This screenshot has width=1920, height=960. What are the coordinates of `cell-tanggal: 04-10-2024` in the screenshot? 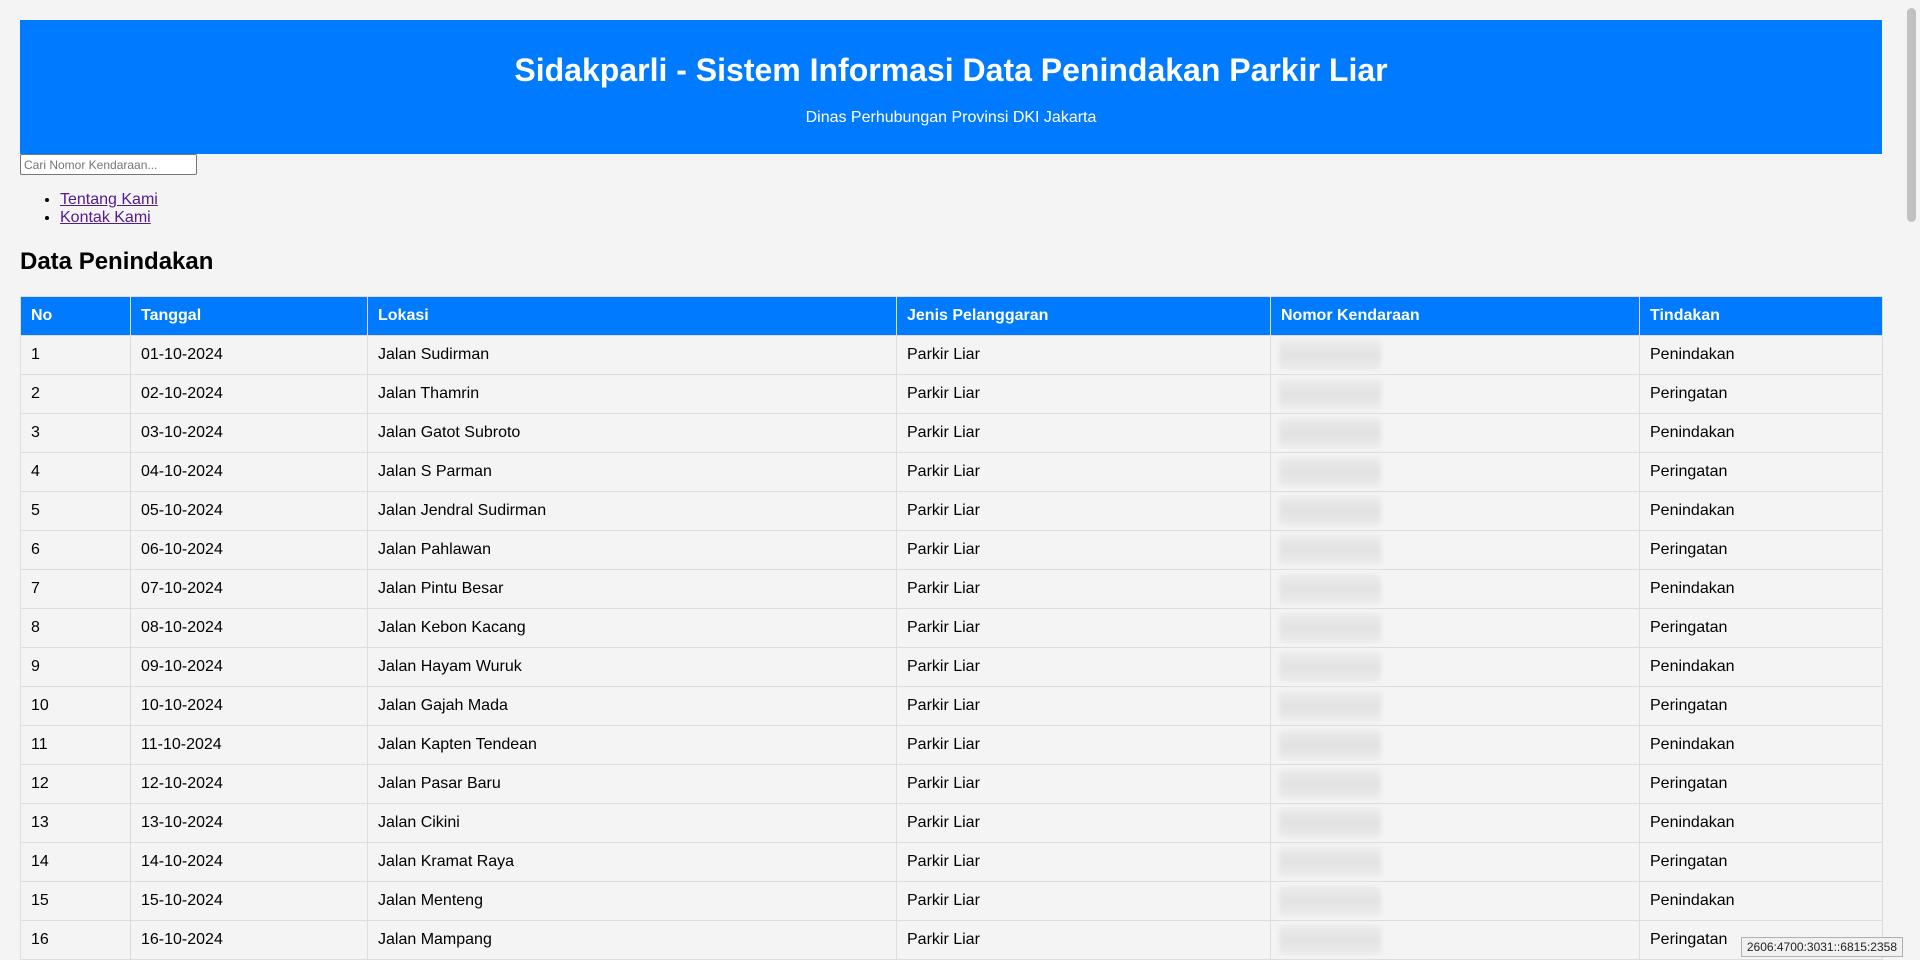 It's located at (249, 472).